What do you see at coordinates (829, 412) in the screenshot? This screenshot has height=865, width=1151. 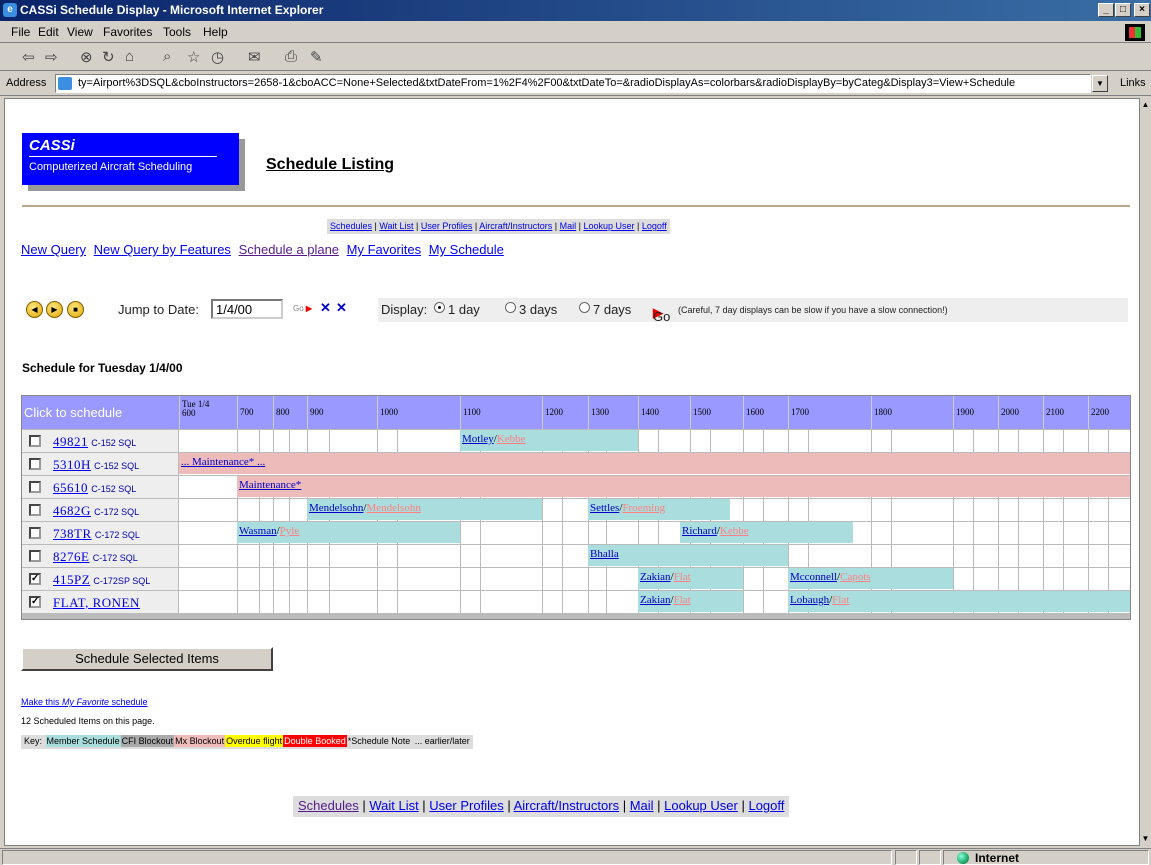 I see `hour-header-1700: 1700` at bounding box center [829, 412].